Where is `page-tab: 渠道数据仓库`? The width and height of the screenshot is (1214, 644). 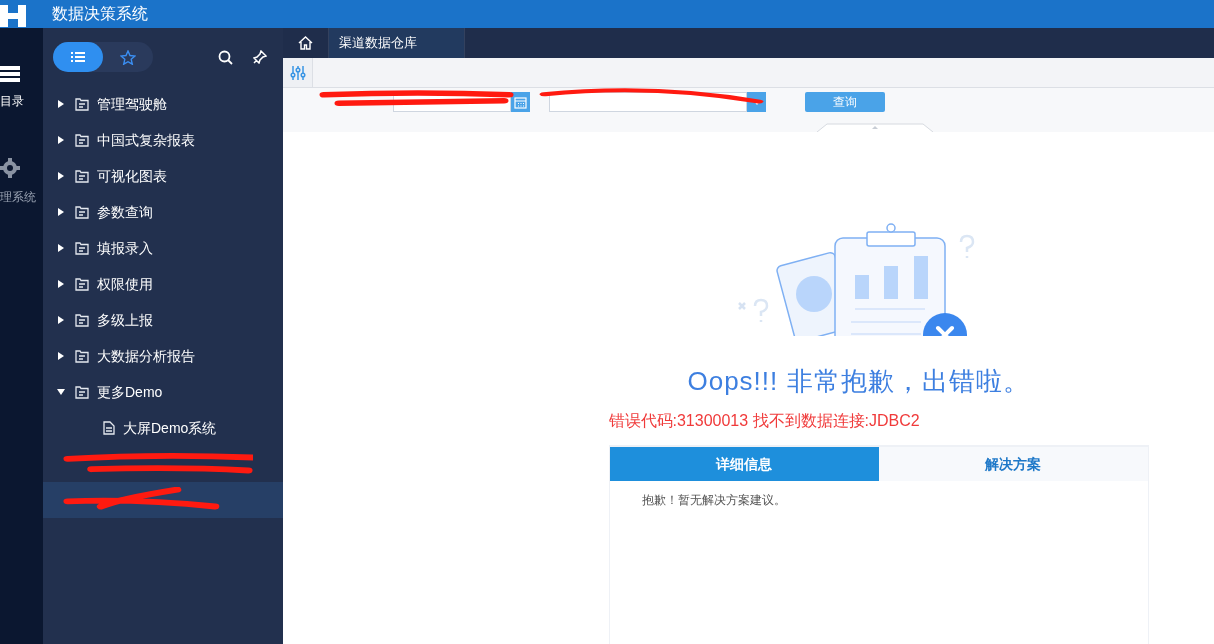 page-tab: 渠道数据仓库 is located at coordinates (397, 43).